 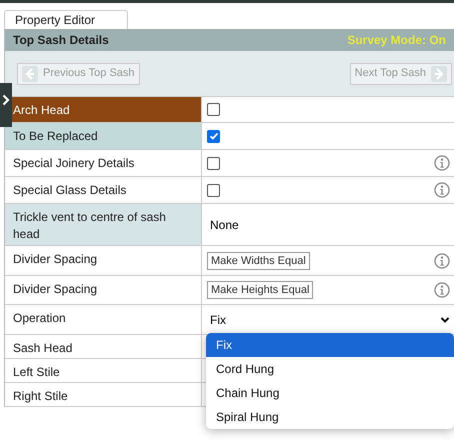 I want to click on dropdown-option: Cord Hung, so click(x=330, y=369).